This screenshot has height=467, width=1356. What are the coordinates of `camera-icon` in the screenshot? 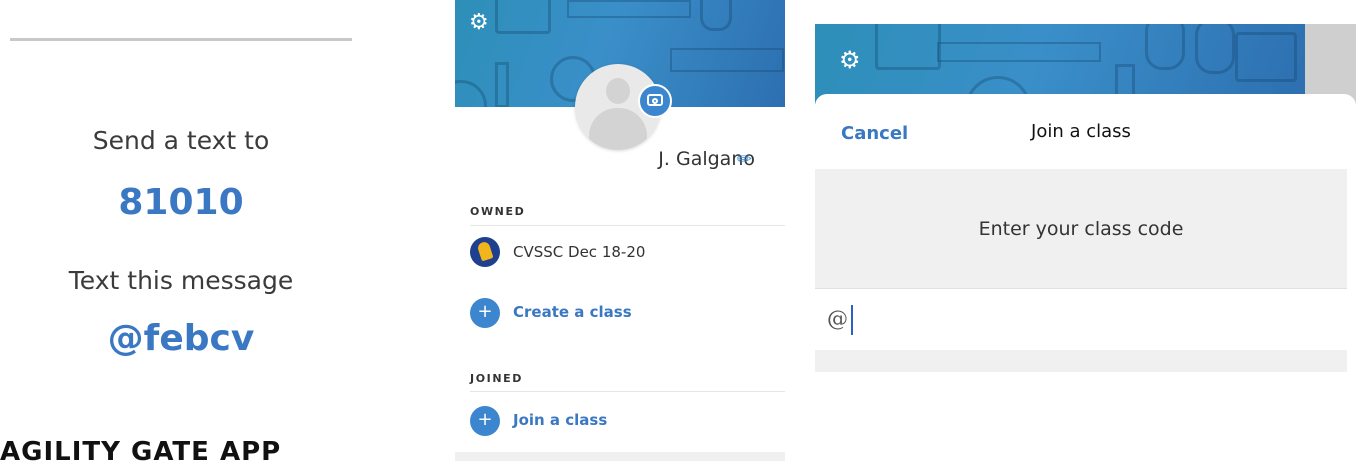 It's located at (655, 100).